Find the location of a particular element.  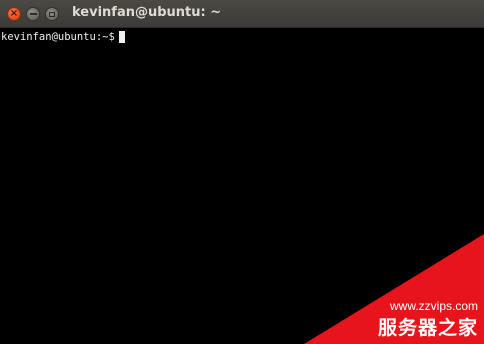

window-title: kevinfan@ubuntu: ~ is located at coordinates (147, 12).